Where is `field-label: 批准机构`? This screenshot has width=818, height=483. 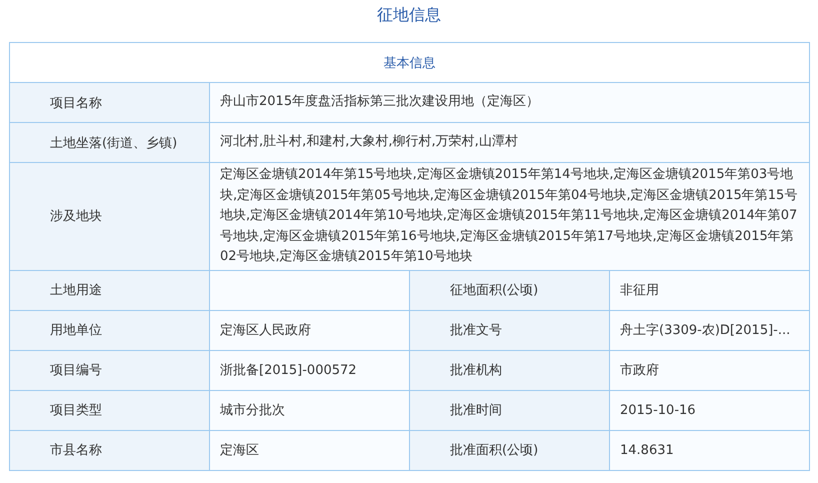 field-label: 批准机构 is located at coordinates (510, 370).